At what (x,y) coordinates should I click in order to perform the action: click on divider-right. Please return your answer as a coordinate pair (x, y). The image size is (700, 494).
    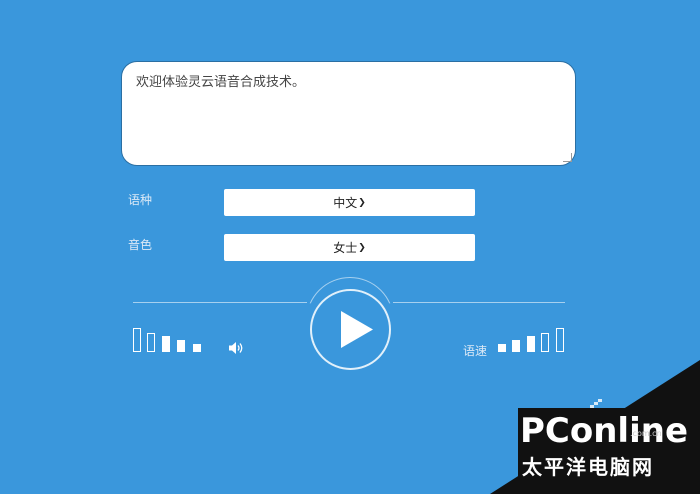
    Looking at the image, I should click on (479, 302).